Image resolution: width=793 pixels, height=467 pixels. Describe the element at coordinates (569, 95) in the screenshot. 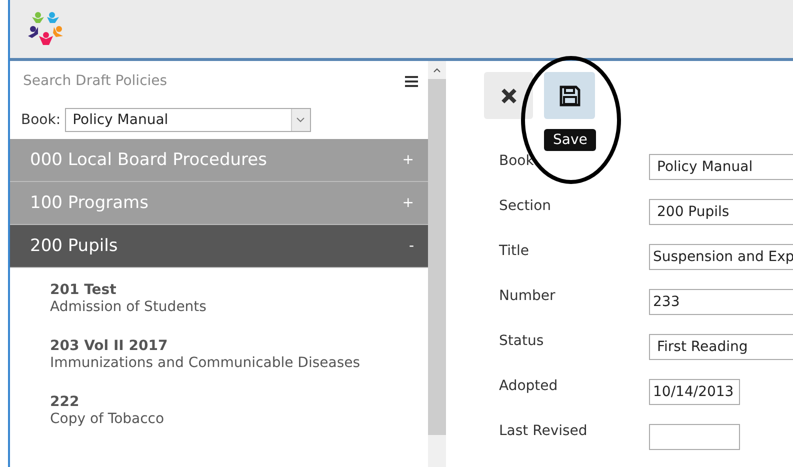

I see `save-button` at that location.